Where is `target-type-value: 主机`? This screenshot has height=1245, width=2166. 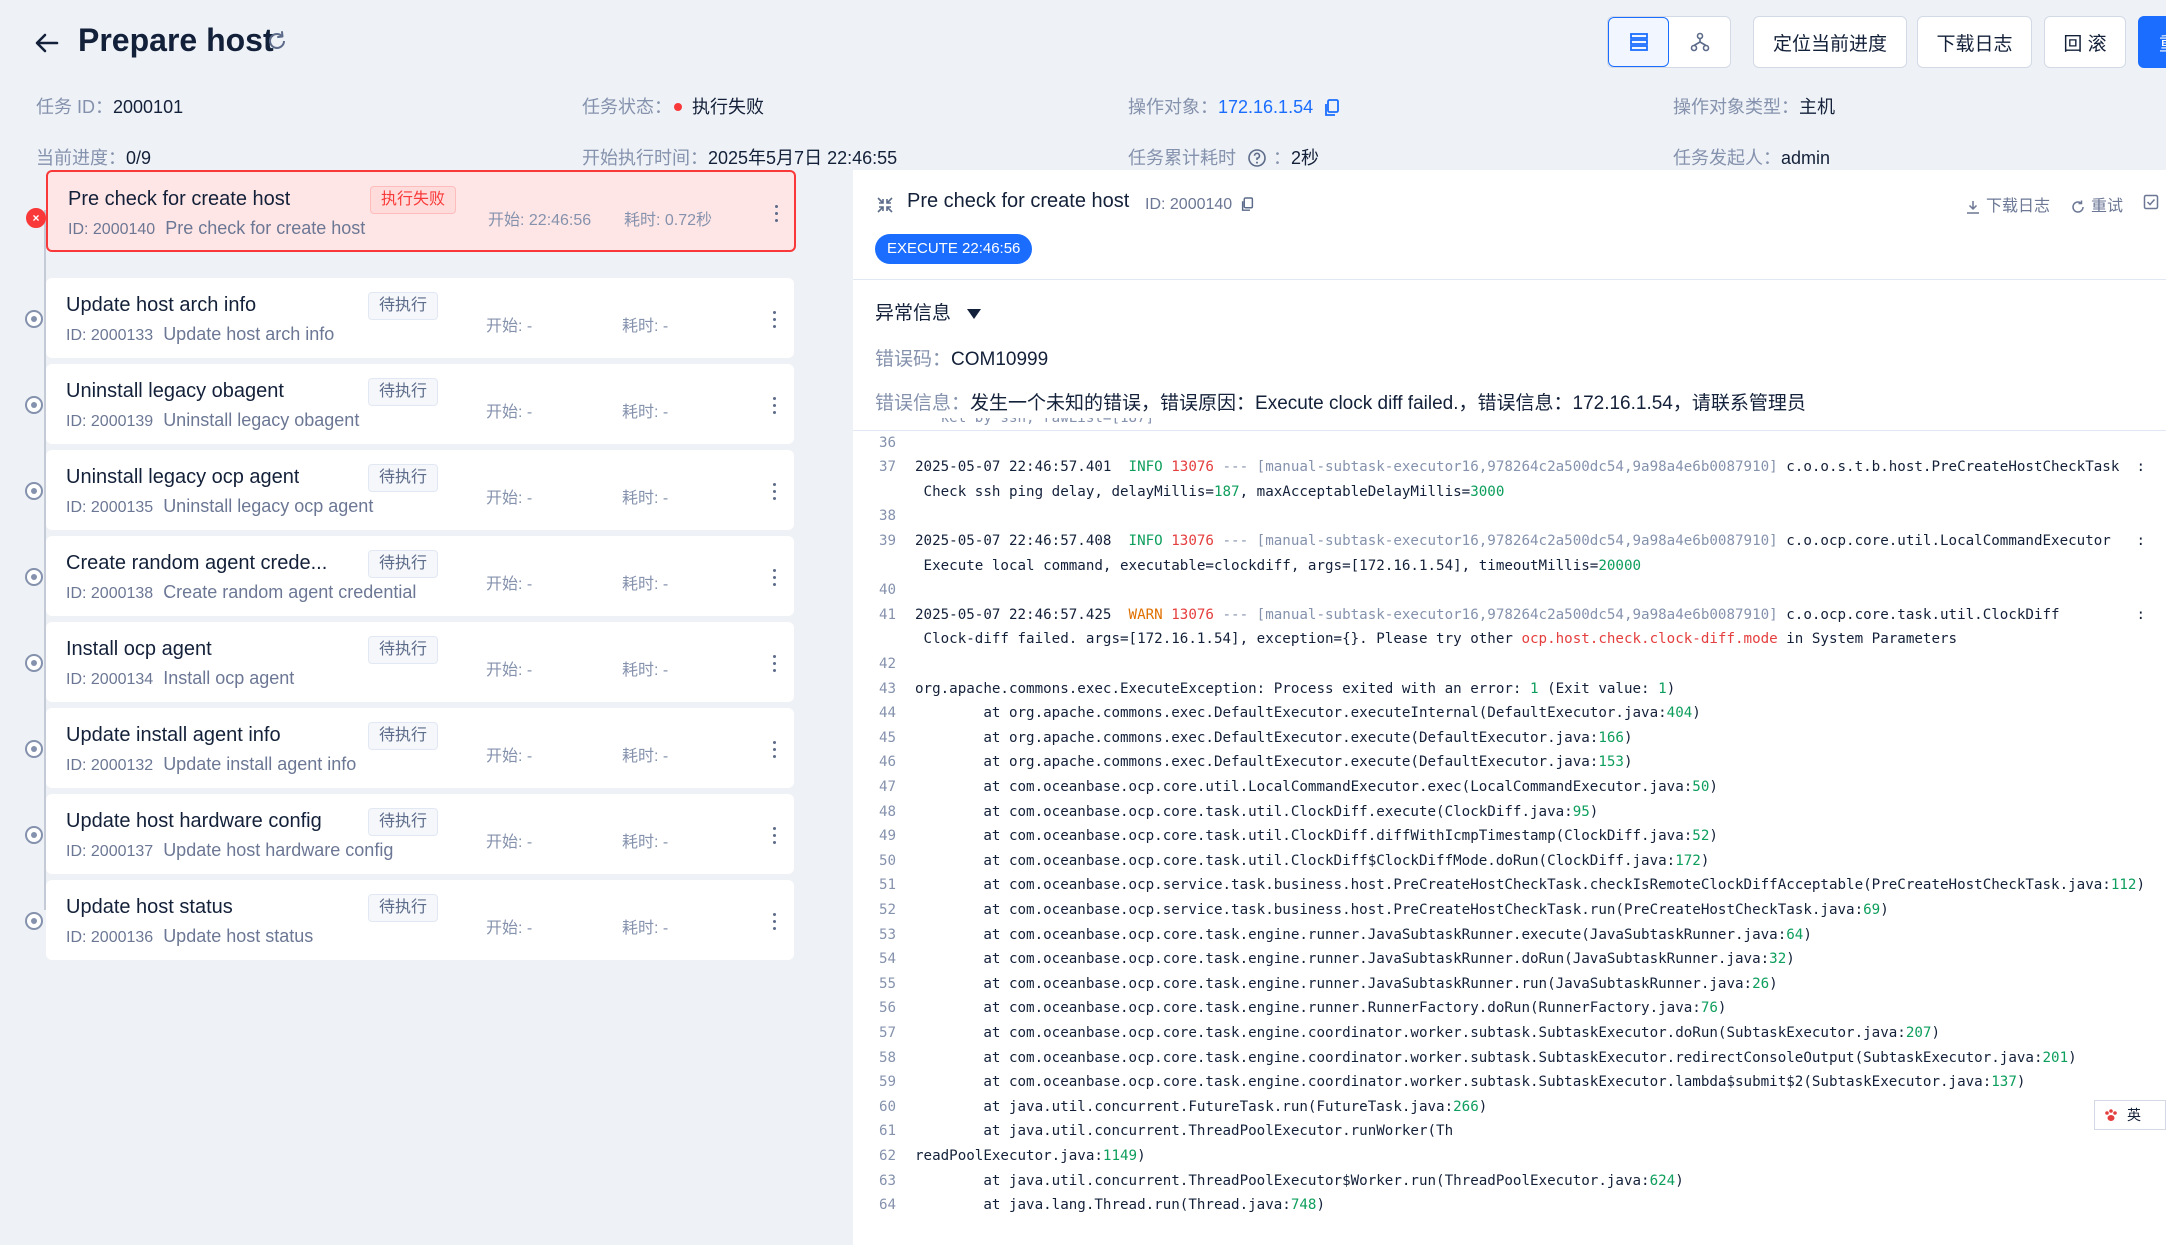 target-type-value: 主机 is located at coordinates (1817, 107).